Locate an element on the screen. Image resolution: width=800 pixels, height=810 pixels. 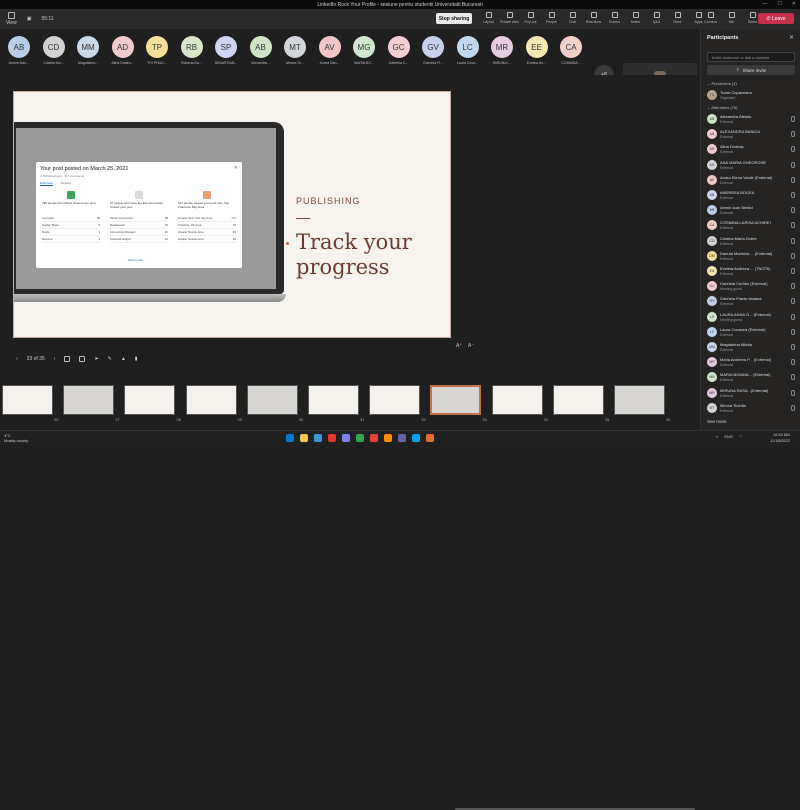
previous-slide-icon: ‹ is located at coordinates (17, 359).